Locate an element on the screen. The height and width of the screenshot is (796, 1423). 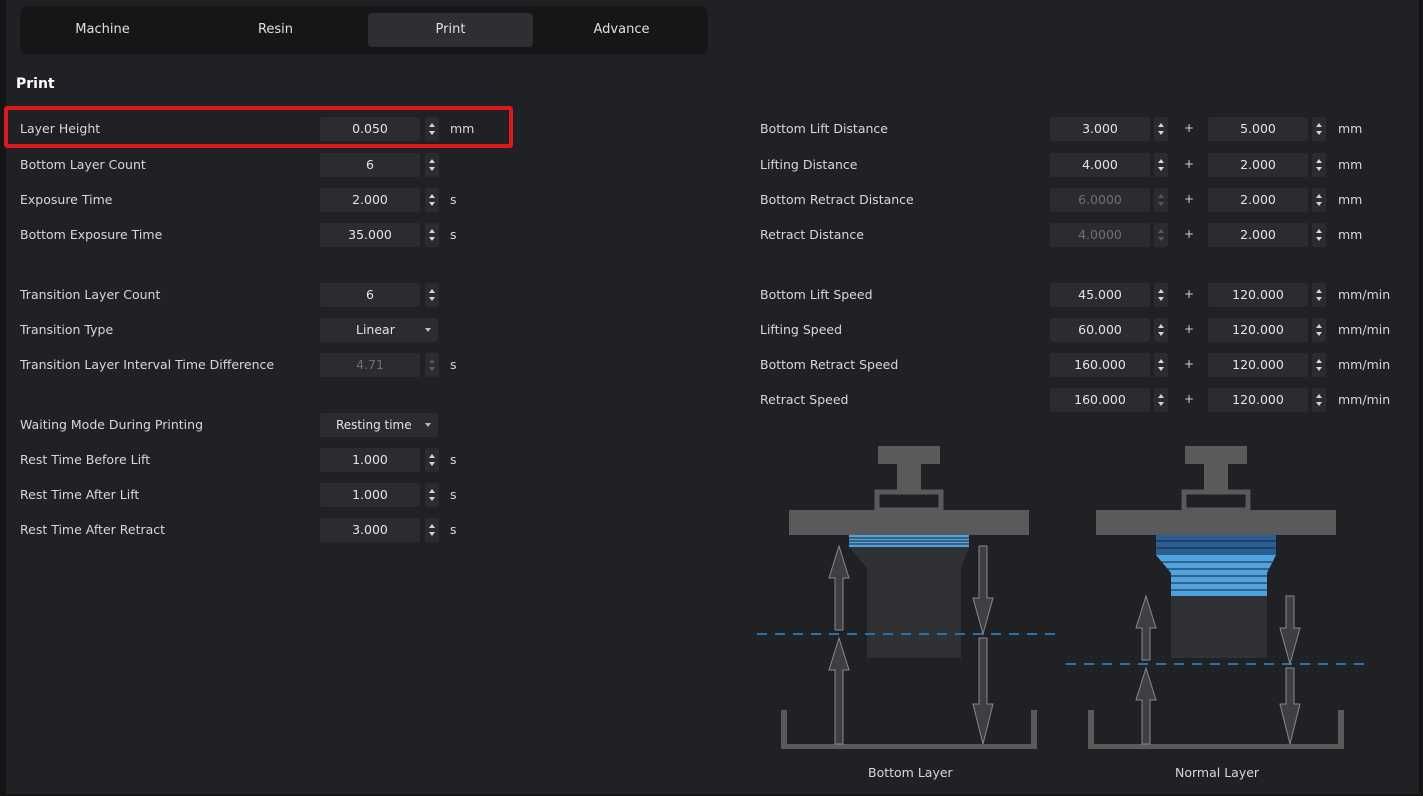
rest-after-retract-stepper is located at coordinates (432, 530).